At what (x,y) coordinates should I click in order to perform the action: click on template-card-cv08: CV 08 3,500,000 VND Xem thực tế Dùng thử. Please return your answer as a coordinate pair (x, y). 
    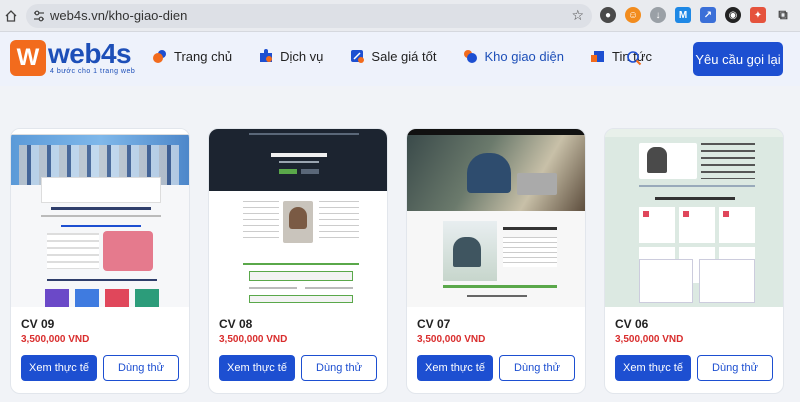
    Looking at the image, I should click on (298, 261).